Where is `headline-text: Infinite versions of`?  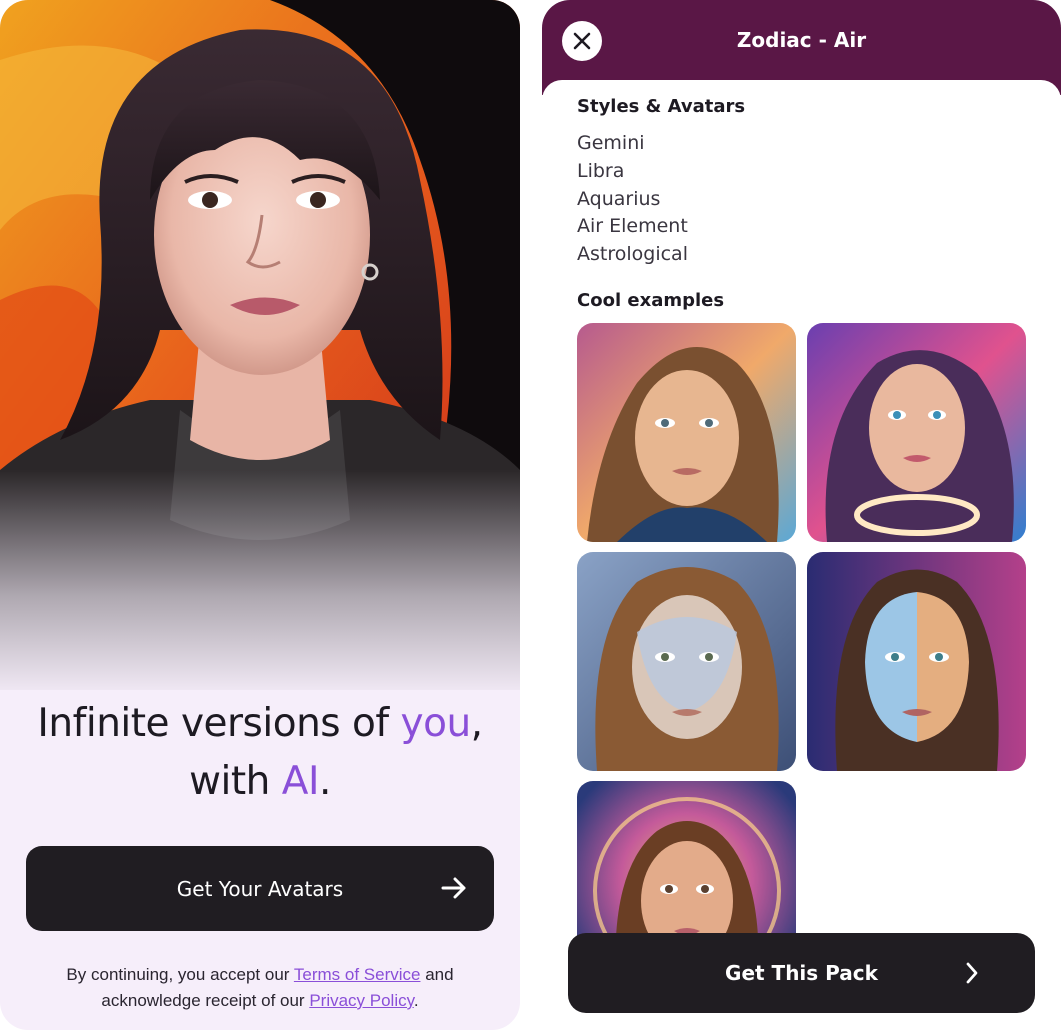 headline-text: Infinite versions of is located at coordinates (219, 723).